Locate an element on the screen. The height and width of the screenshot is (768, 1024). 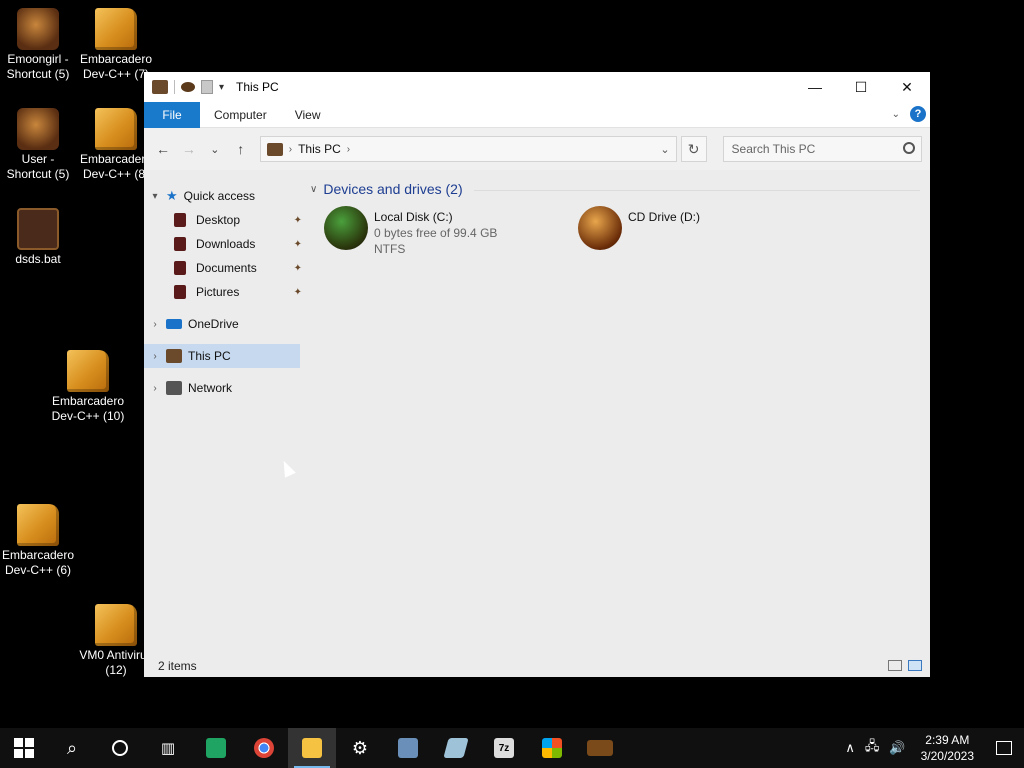
clock-date: 3/20/2023 is located at coordinates (947, 756).